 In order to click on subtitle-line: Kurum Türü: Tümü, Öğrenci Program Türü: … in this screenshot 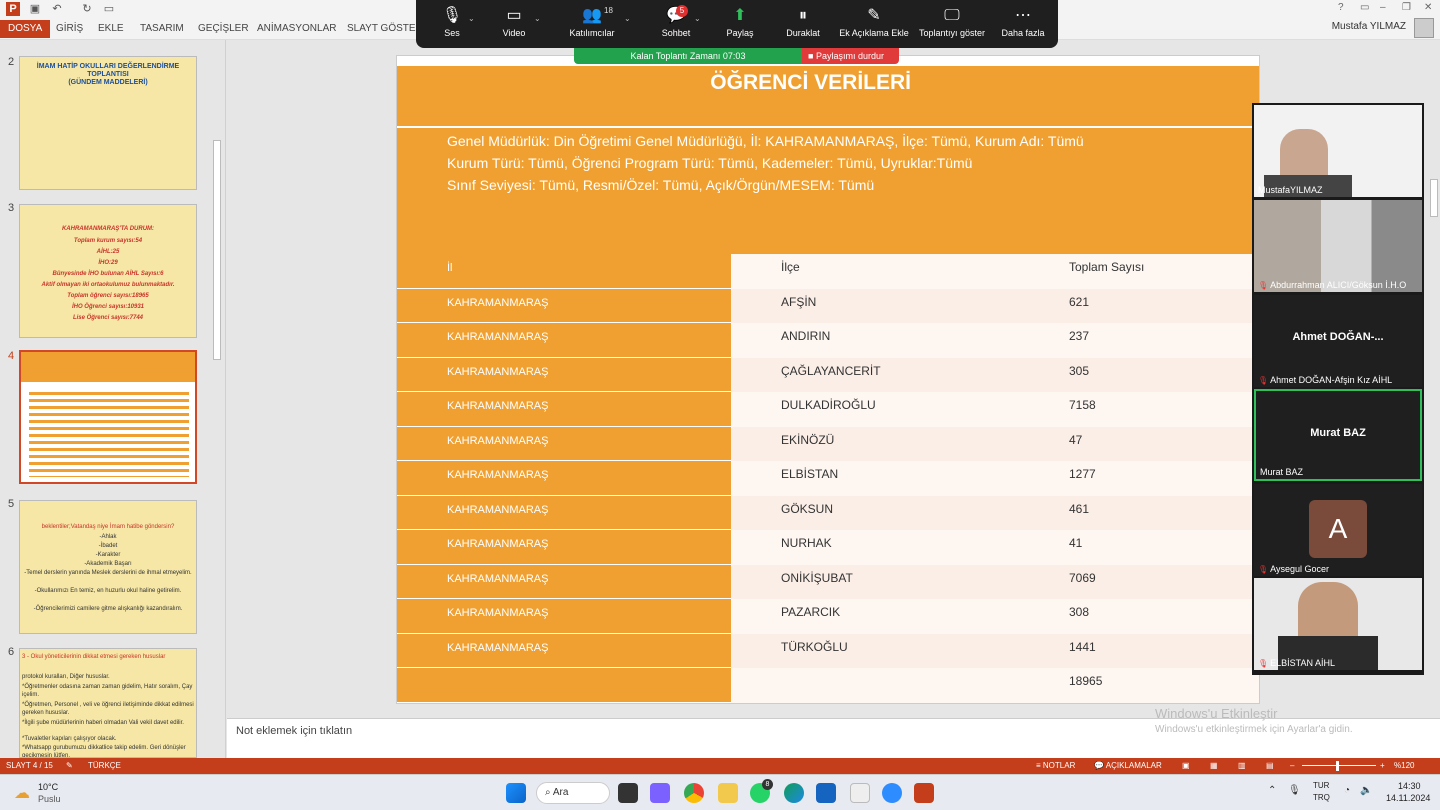, I will do `click(710, 163)`.